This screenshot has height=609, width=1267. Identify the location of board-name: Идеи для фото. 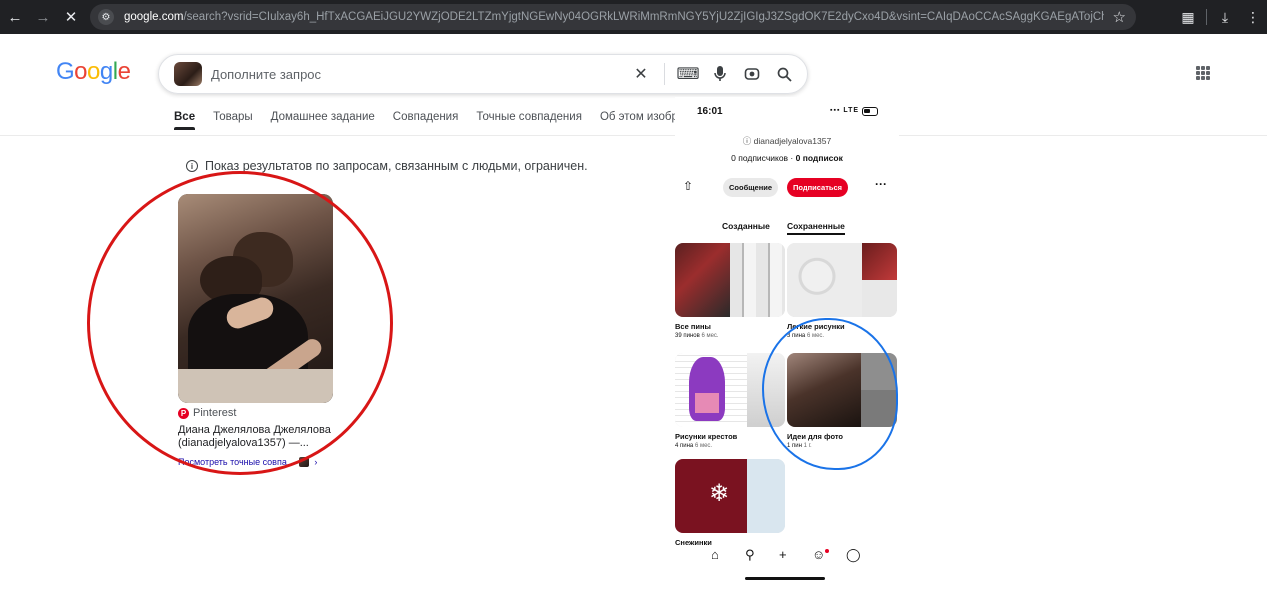
(815, 436).